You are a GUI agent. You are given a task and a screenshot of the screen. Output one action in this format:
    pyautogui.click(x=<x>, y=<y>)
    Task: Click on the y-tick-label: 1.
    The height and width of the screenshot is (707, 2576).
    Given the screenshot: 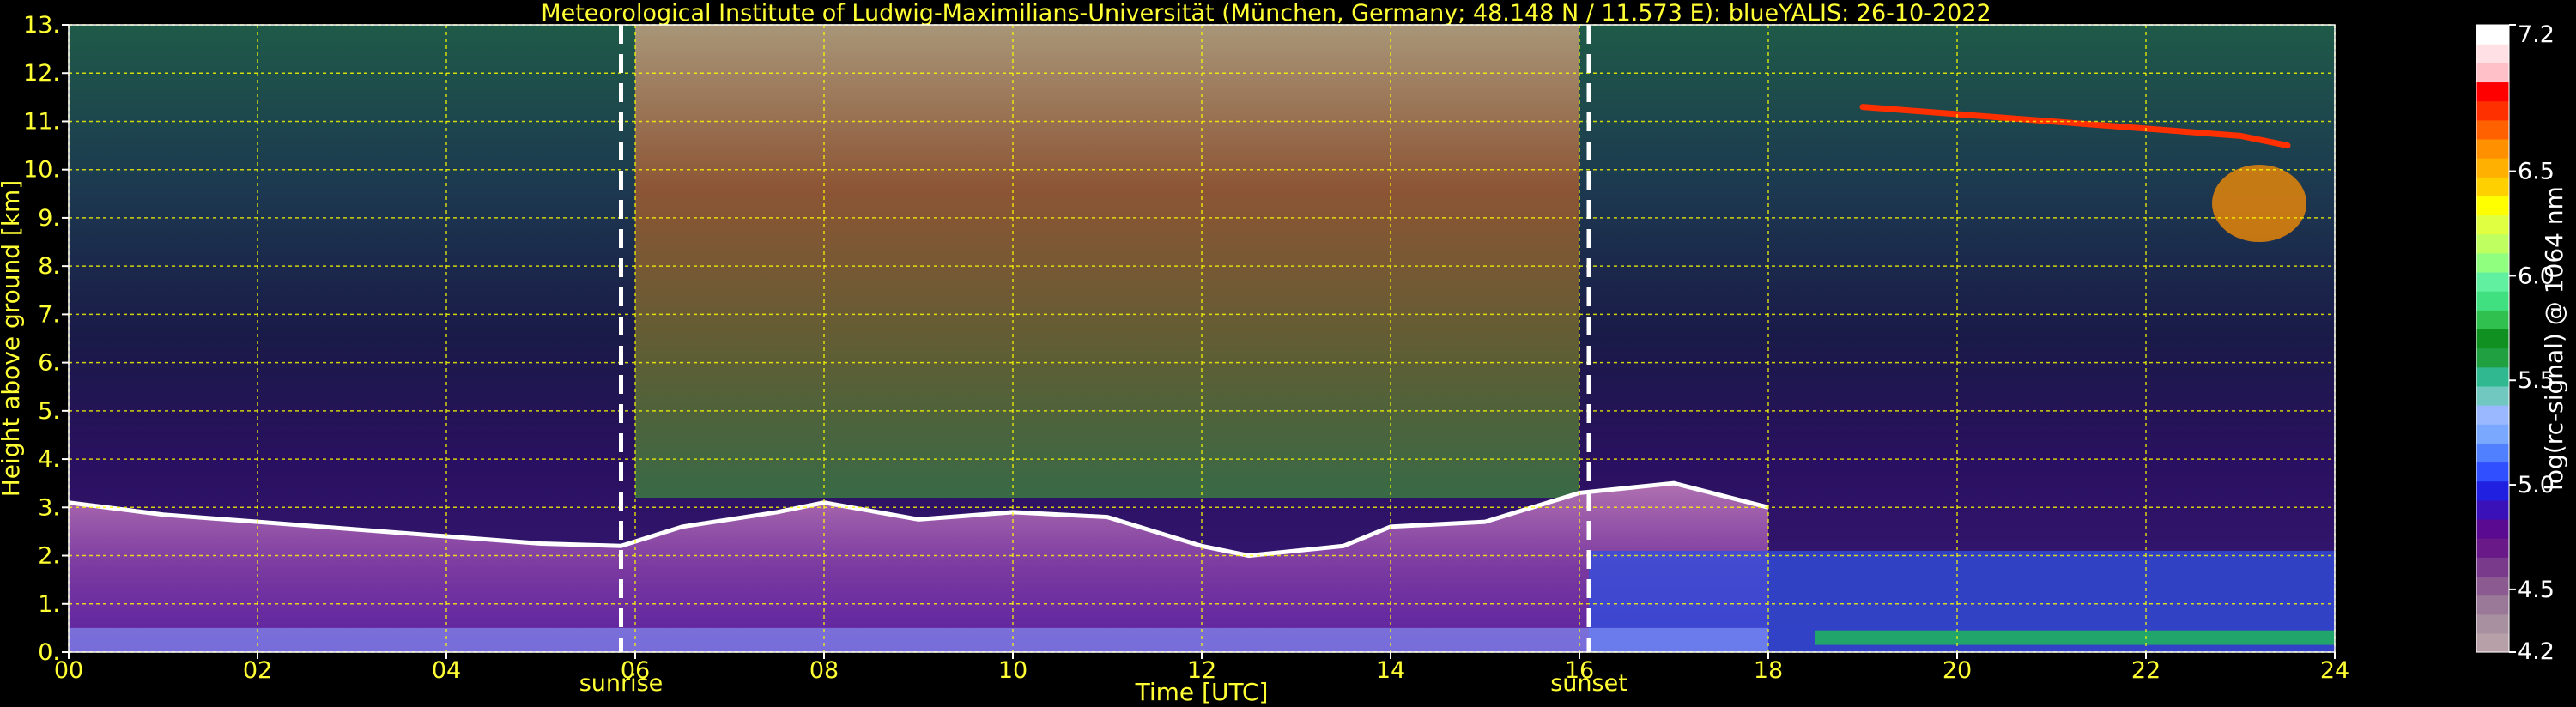 What is the action you would take?
    pyautogui.click(x=49, y=604)
    